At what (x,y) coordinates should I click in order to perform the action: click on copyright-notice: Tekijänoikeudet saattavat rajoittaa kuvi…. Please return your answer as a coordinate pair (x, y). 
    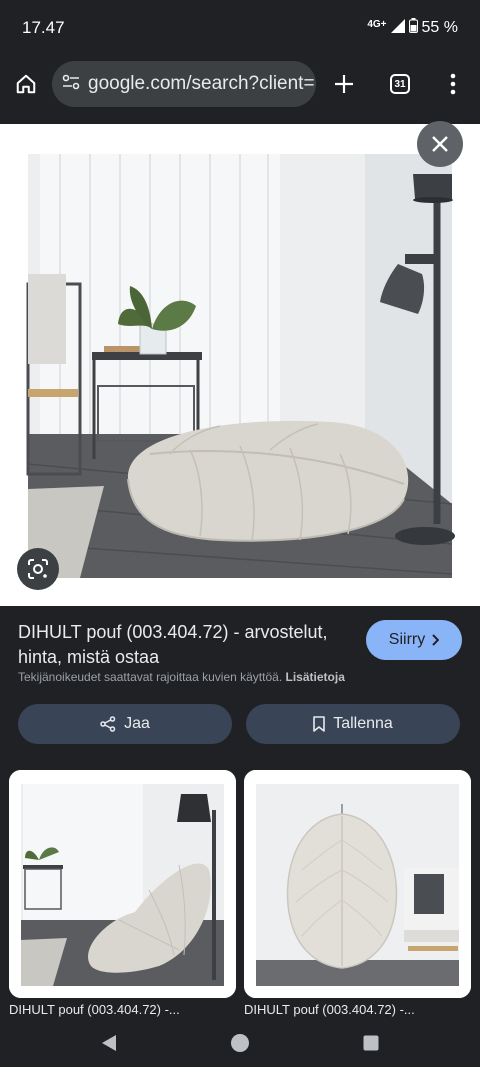
    Looking at the image, I should click on (181, 677).